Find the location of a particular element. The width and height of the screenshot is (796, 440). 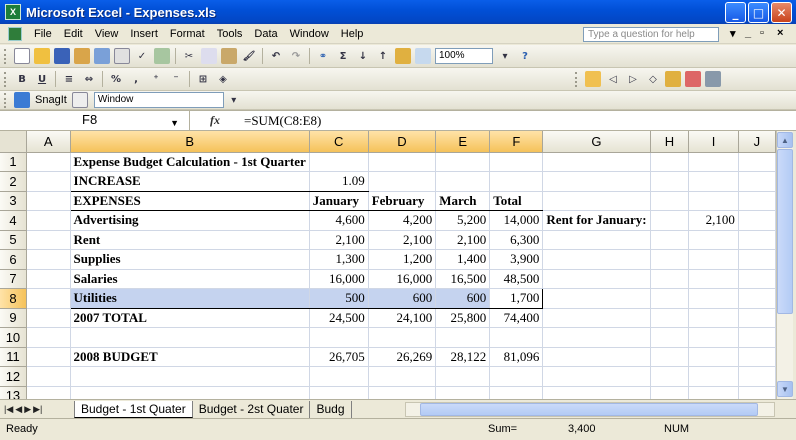

cell-e7: 16,500 is located at coordinates (463, 279).